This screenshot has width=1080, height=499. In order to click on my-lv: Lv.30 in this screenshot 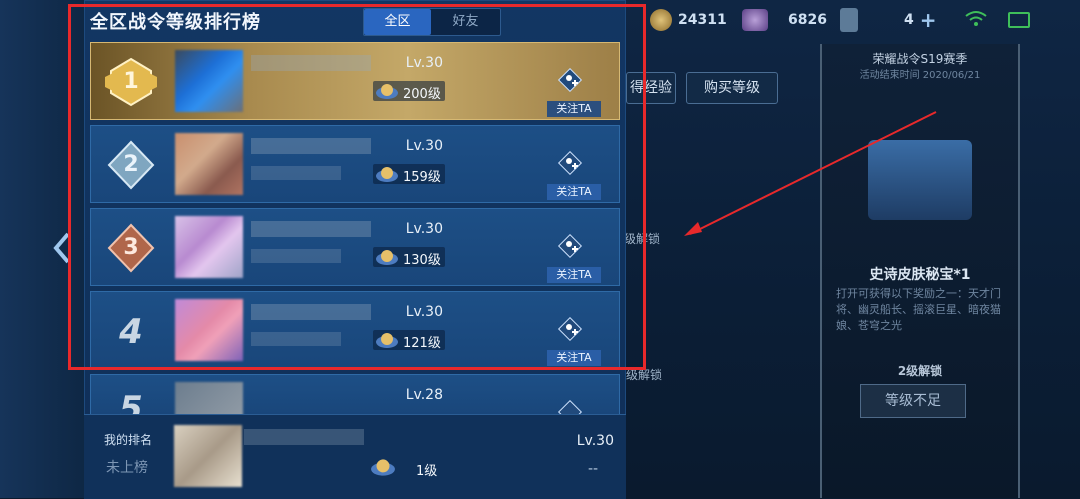, I will do `click(595, 441)`.